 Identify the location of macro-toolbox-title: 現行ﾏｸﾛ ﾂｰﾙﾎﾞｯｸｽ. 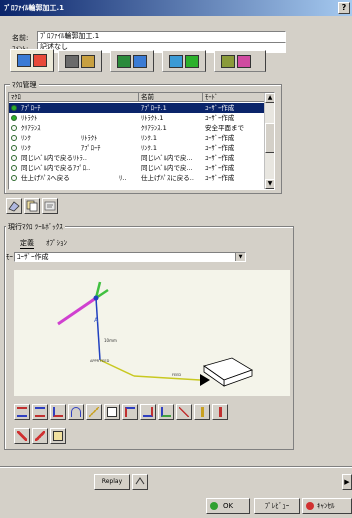
(35, 227).